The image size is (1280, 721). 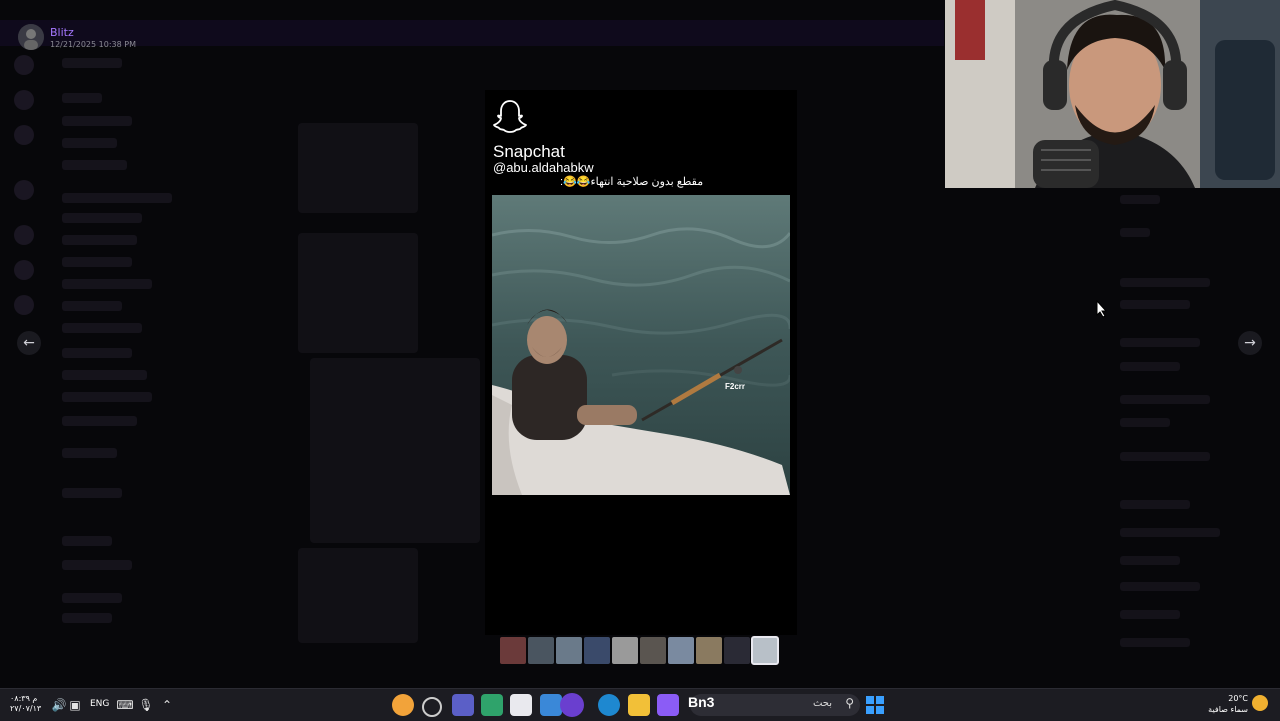 What do you see at coordinates (167, 705) in the screenshot?
I see `chevron-up-icon: ⌃` at bounding box center [167, 705].